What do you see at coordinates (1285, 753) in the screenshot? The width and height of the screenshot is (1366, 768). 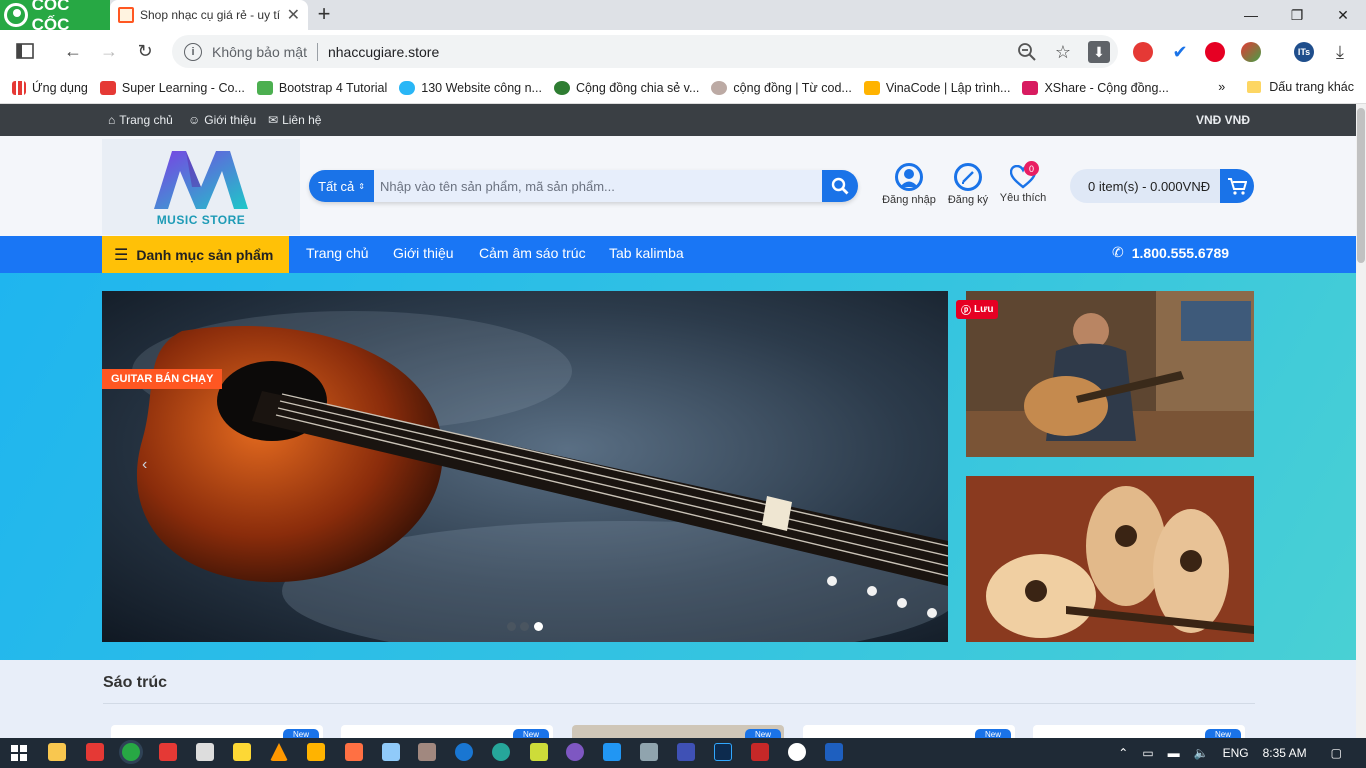 I see `clock: 8:35 AM` at bounding box center [1285, 753].